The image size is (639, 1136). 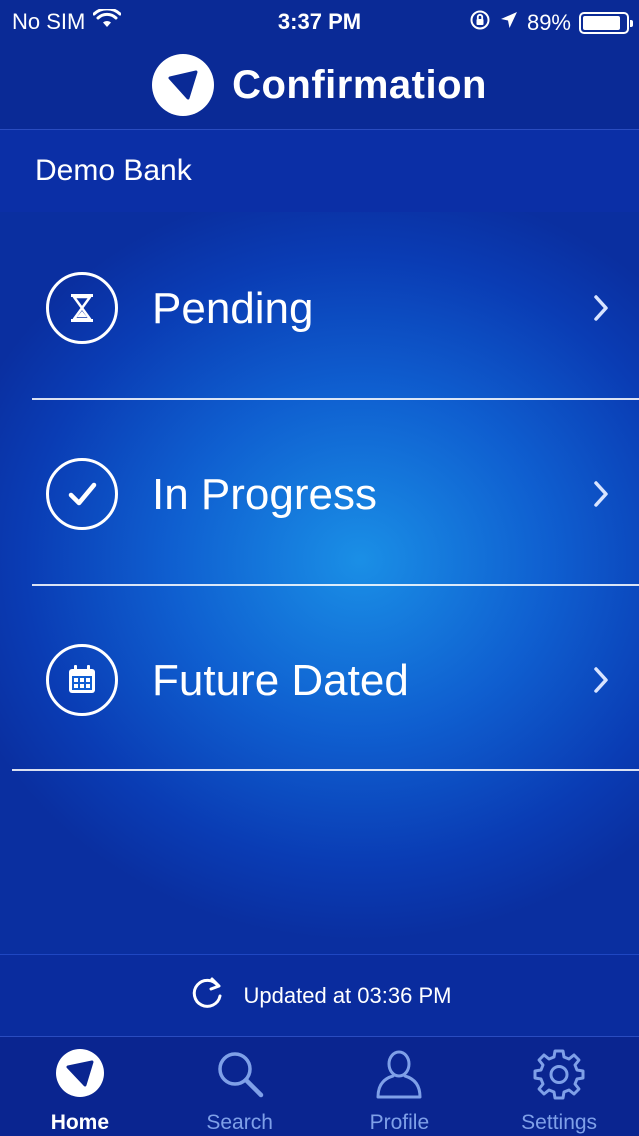 I want to click on hourglass-icon, so click(x=82, y=308).